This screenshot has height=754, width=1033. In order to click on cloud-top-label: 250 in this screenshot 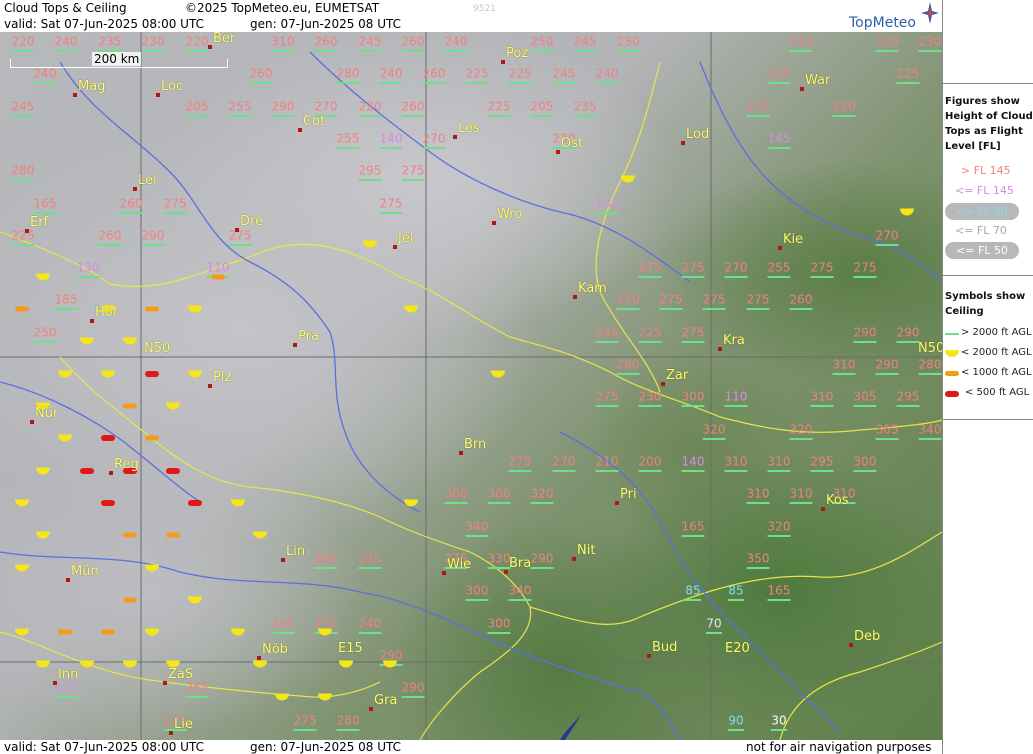, I will do `click(542, 41)`.